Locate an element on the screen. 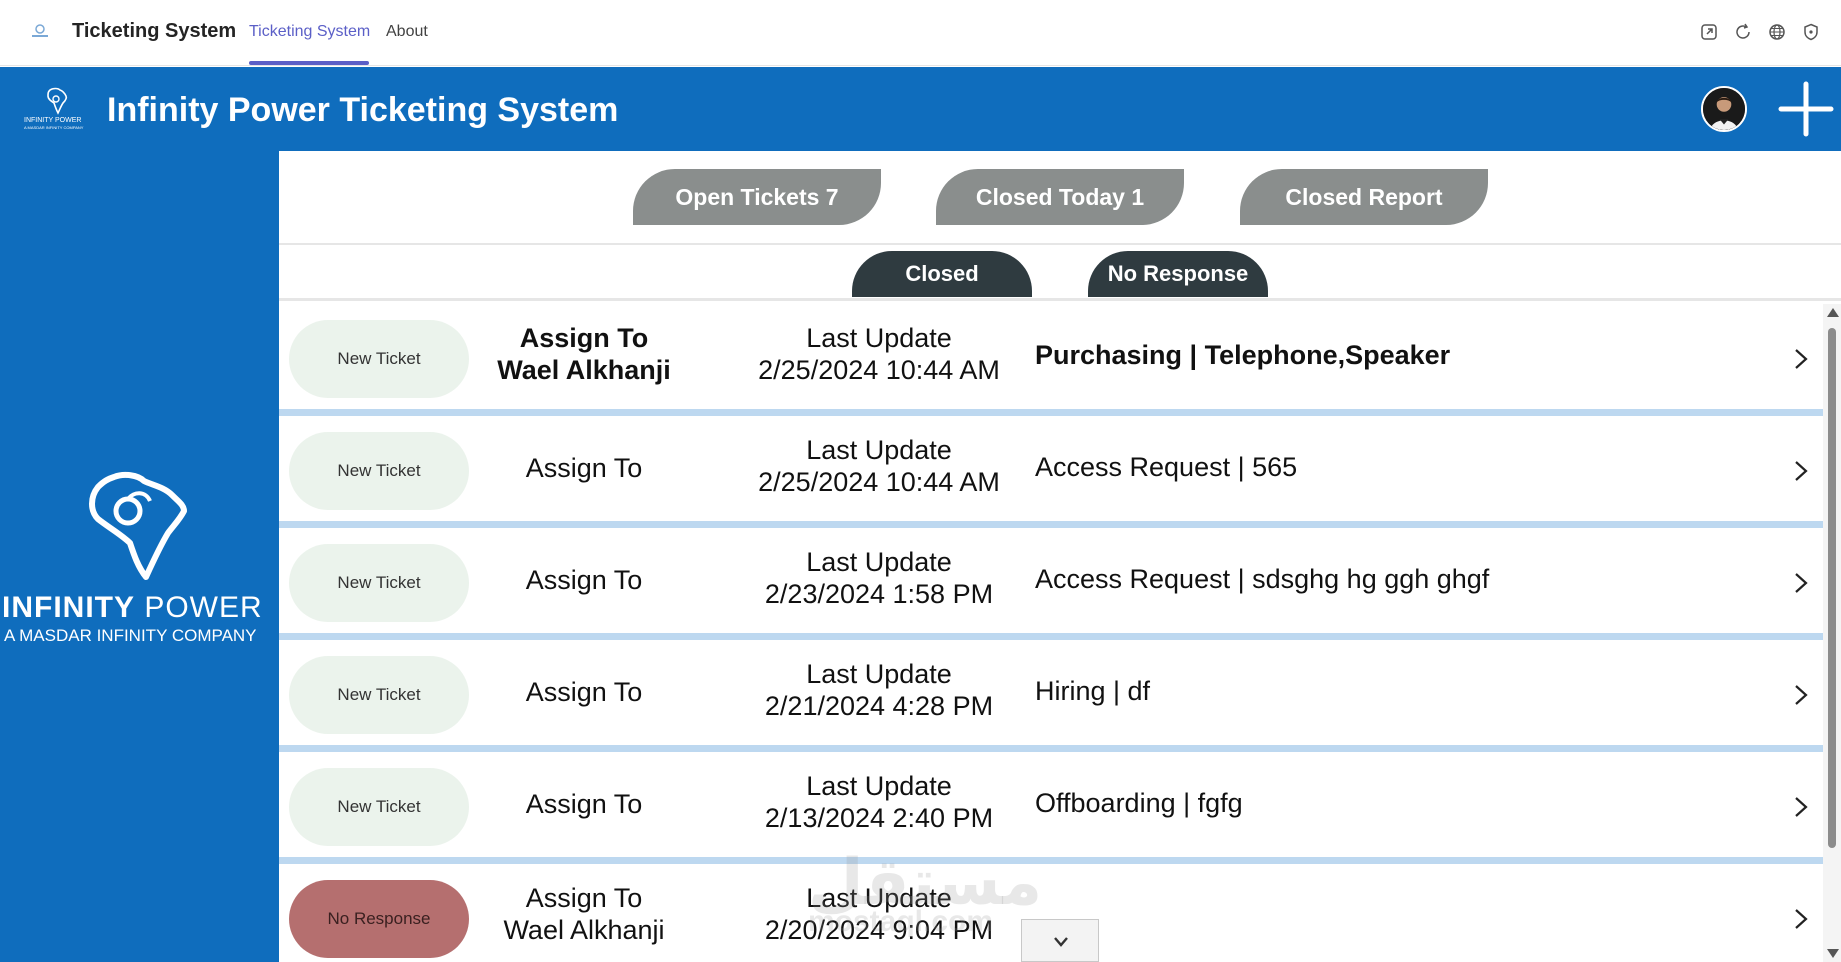 The height and width of the screenshot is (962, 1841). app-logo-icon is located at coordinates (40, 30).